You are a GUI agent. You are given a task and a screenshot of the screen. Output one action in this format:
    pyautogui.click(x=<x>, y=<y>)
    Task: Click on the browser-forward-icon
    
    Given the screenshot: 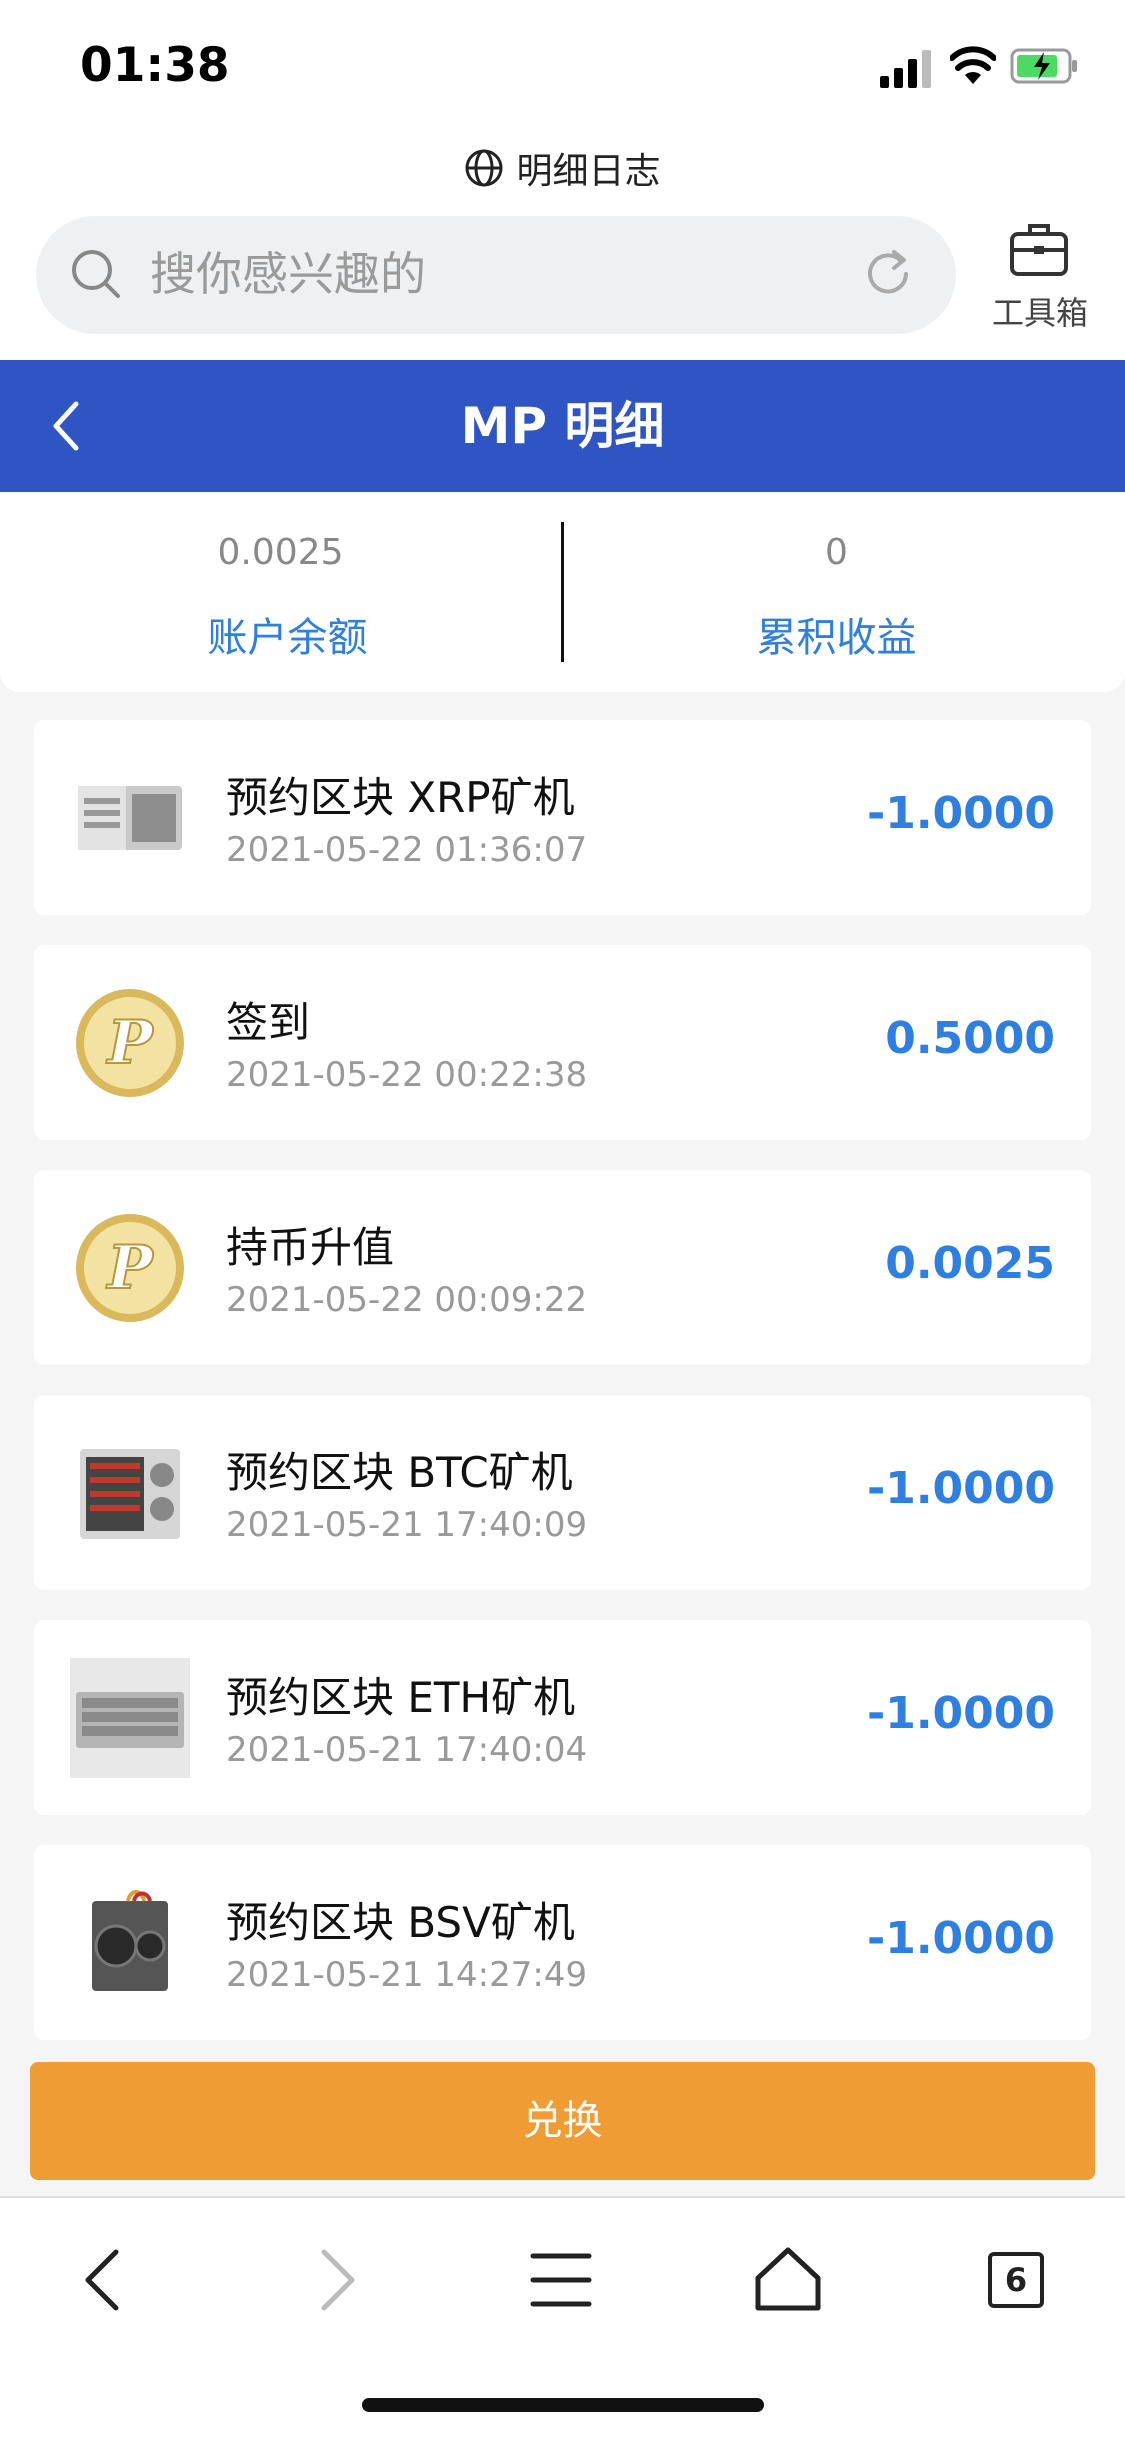 What is the action you would take?
    pyautogui.click(x=336, y=2280)
    